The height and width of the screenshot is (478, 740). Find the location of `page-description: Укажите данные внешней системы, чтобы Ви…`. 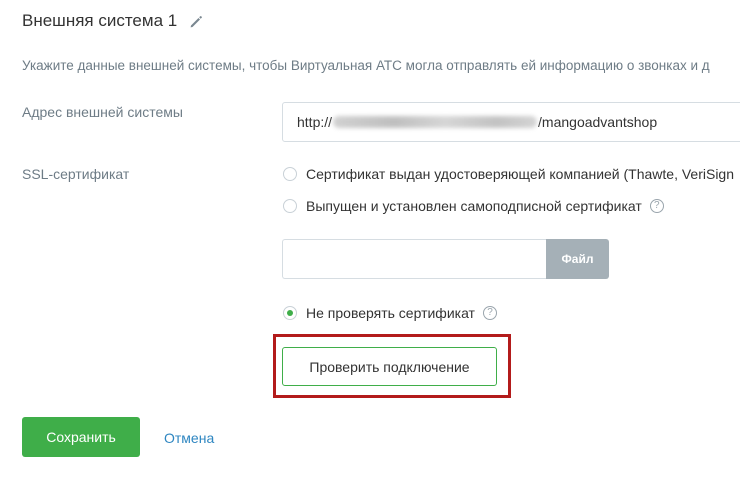

page-description: Укажите данные внешней системы, чтобы Ви… is located at coordinates (366, 65).